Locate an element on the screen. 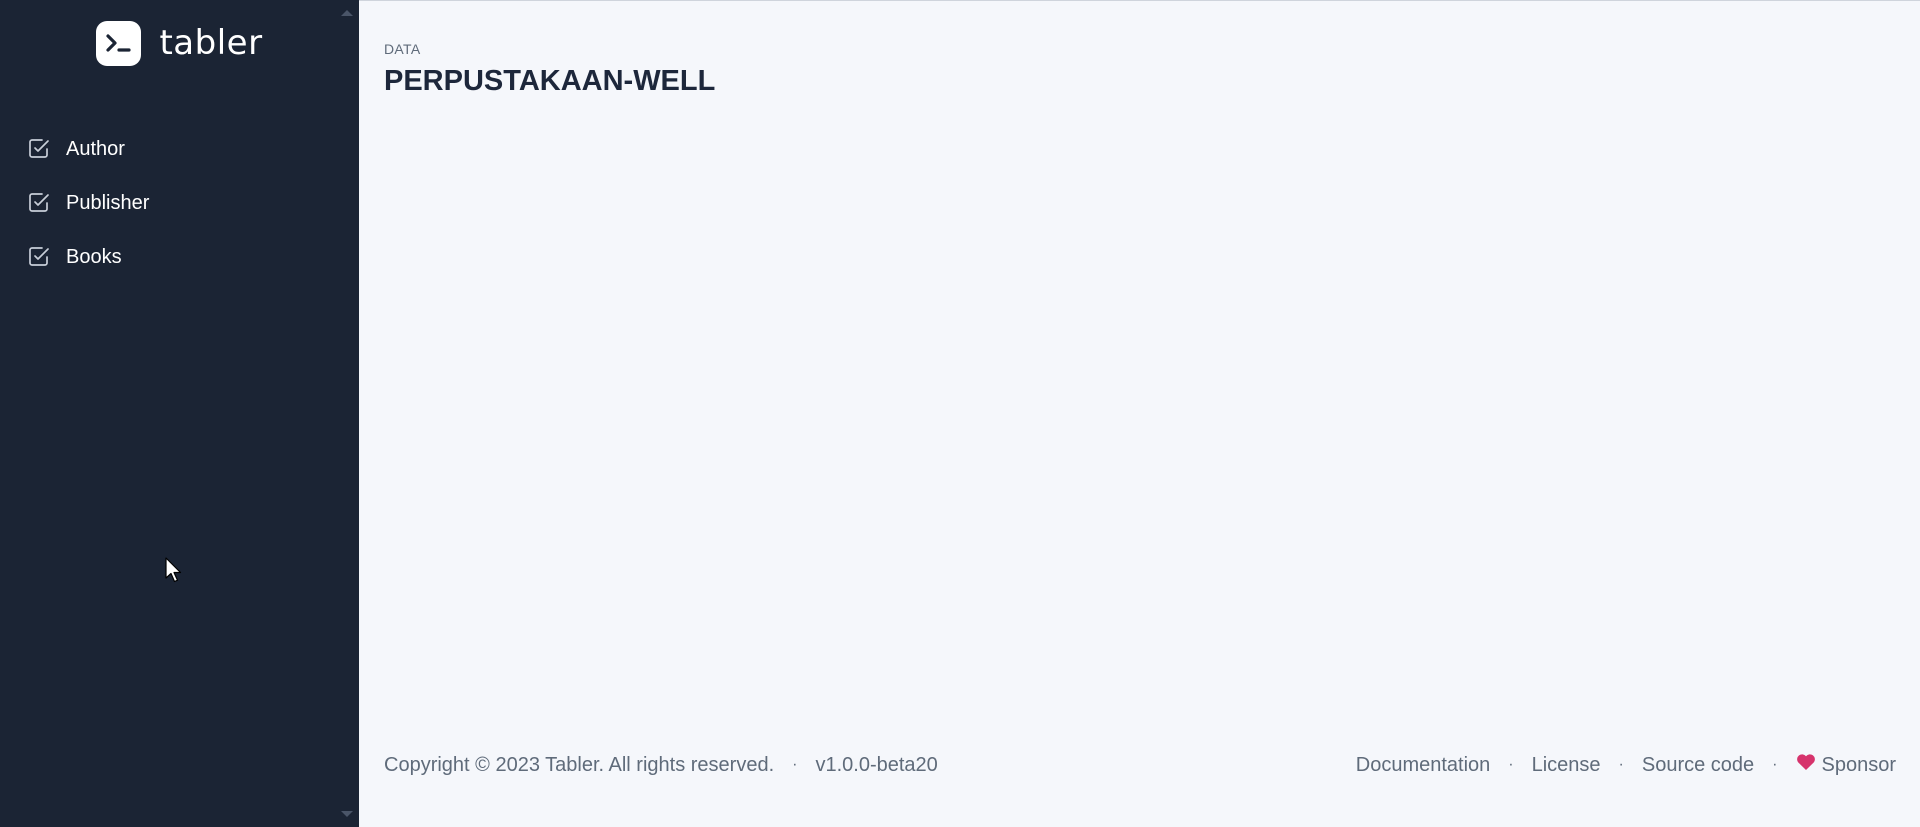  sidebar-item-label: Books is located at coordinates (94, 256).